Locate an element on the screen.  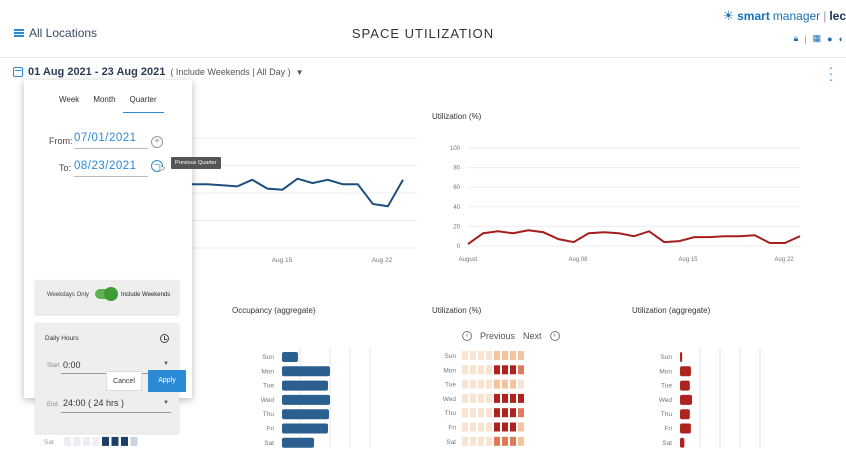
occupancy-series-line is located at coordinates (298, 192).